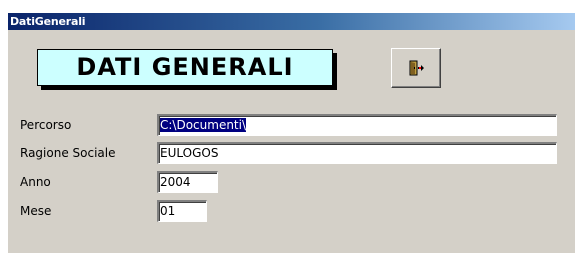 Image resolution: width=575 pixels, height=253 pixels. I want to click on anno-label: Anno, so click(35, 182).